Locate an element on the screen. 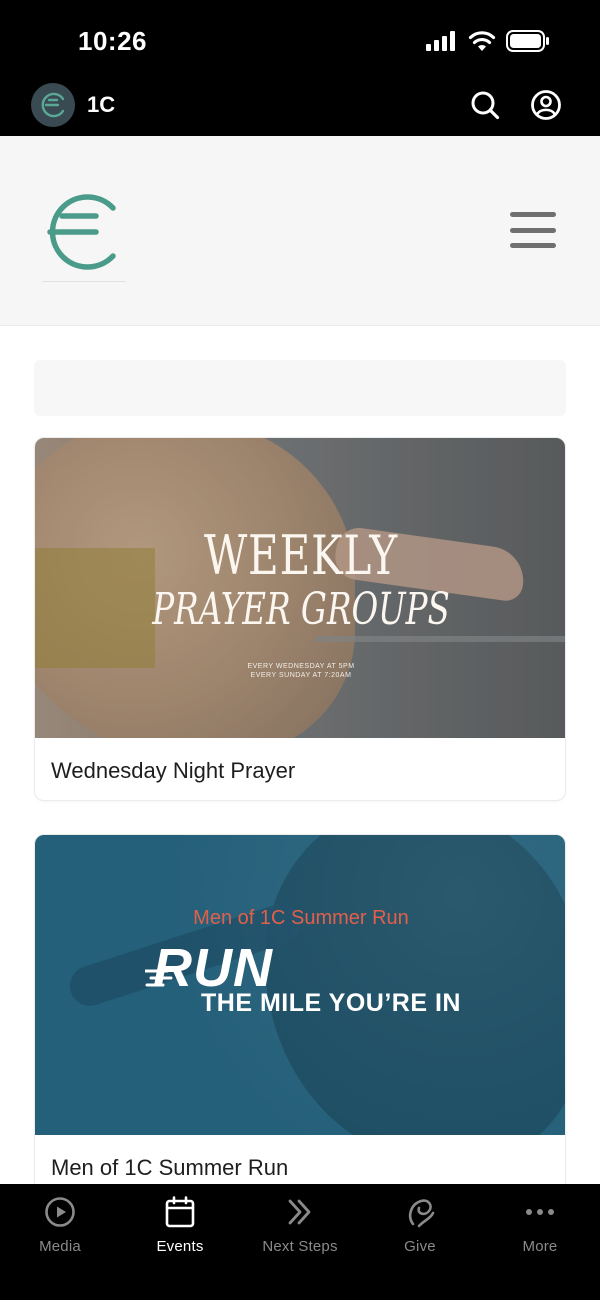 This screenshot has height=1300, width=600. tab-label: More is located at coordinates (540, 1246).